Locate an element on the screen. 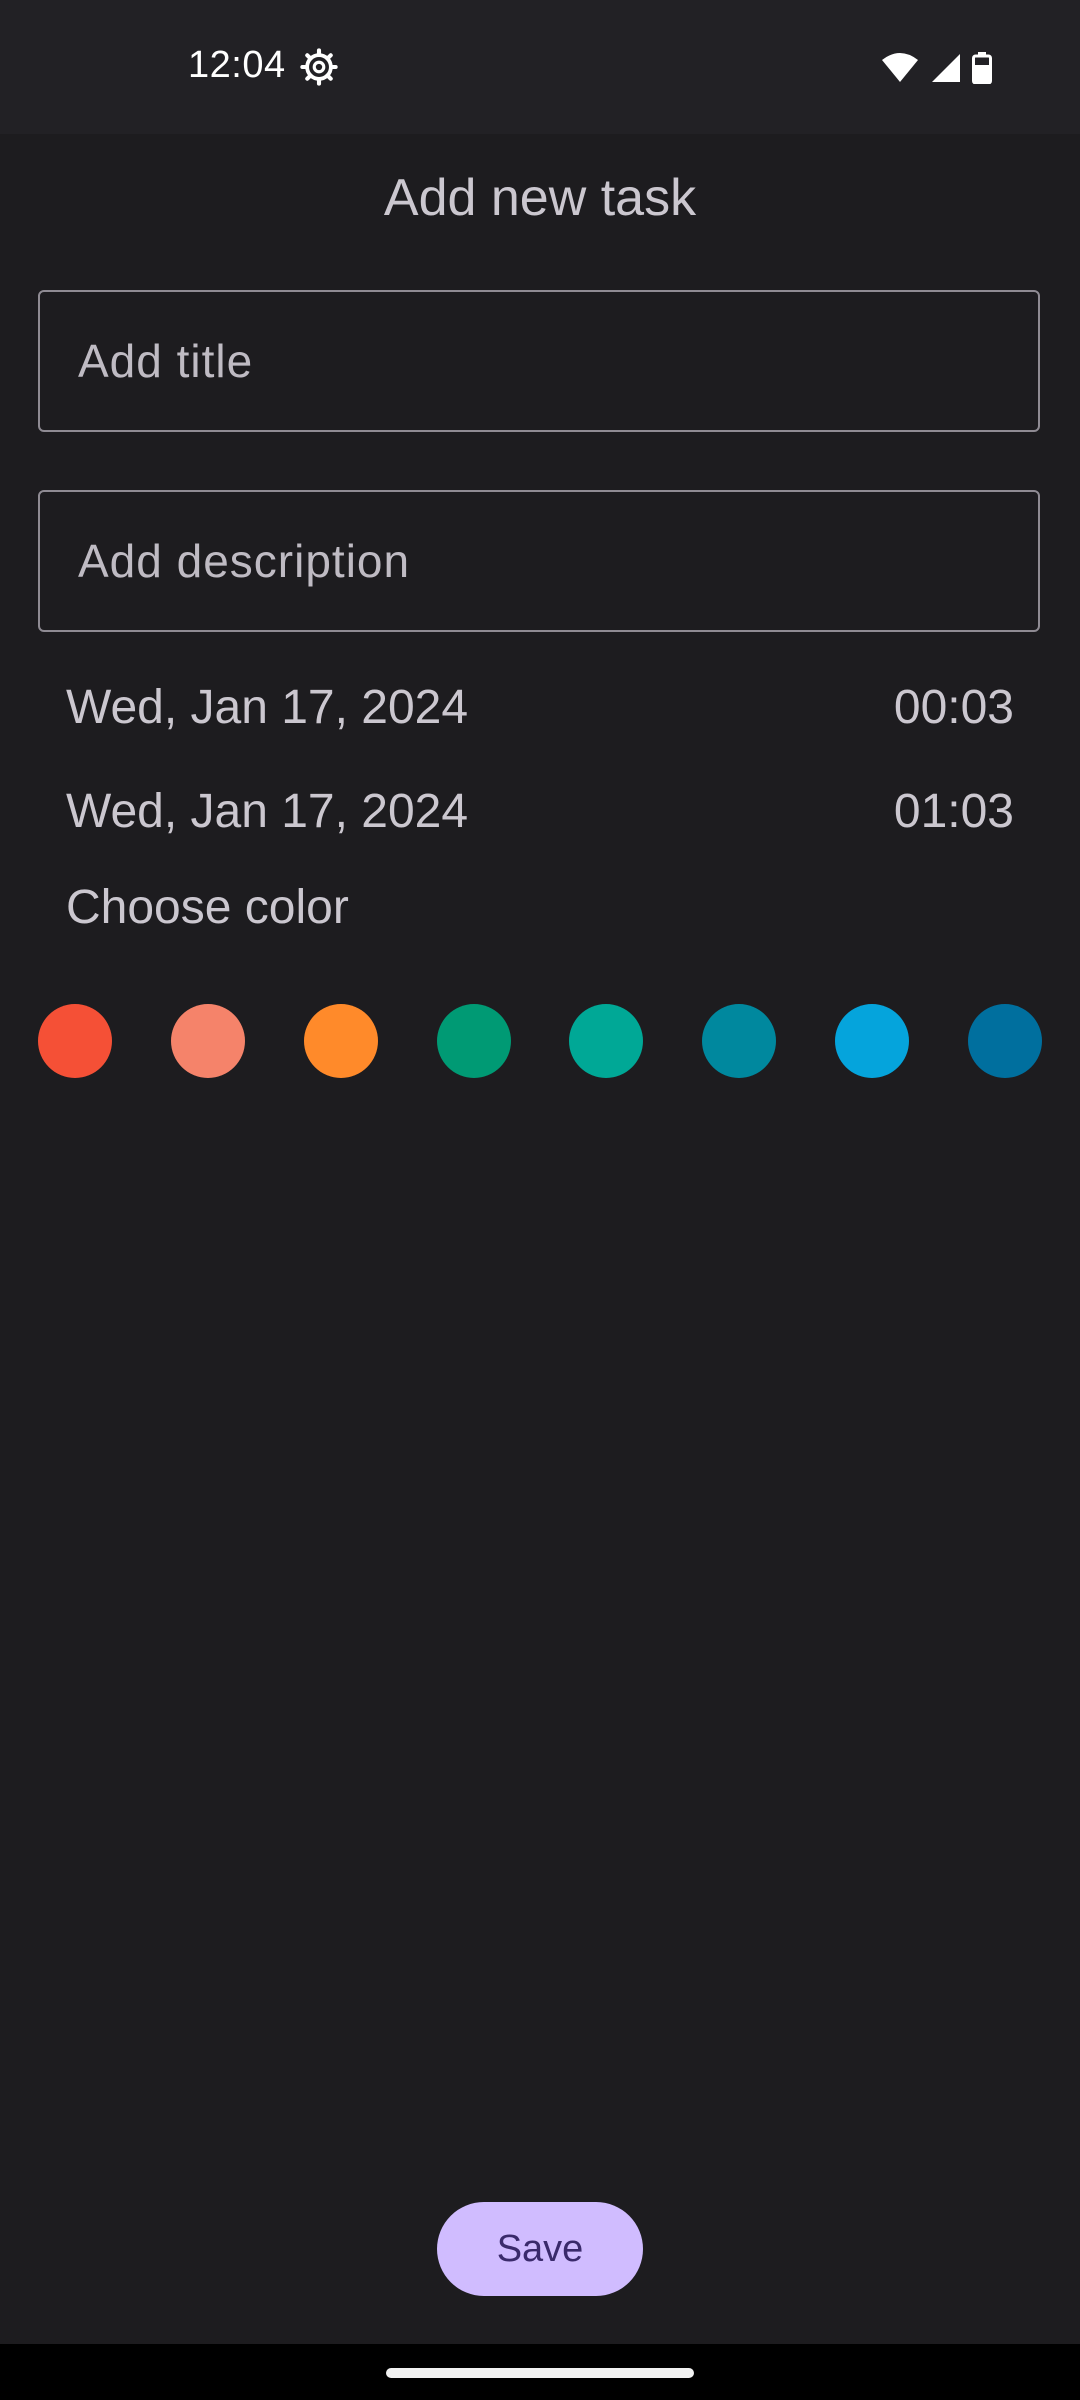 This screenshot has width=1080, height=2400. start-time: 00:03 is located at coordinates (954, 707).